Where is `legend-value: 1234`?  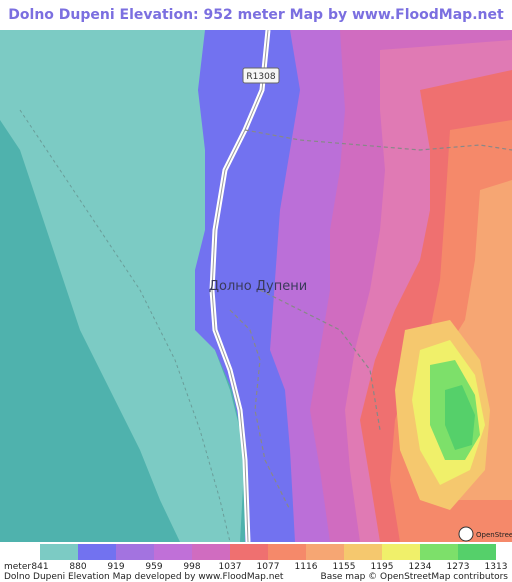 legend-value: 1234 is located at coordinates (420, 567).